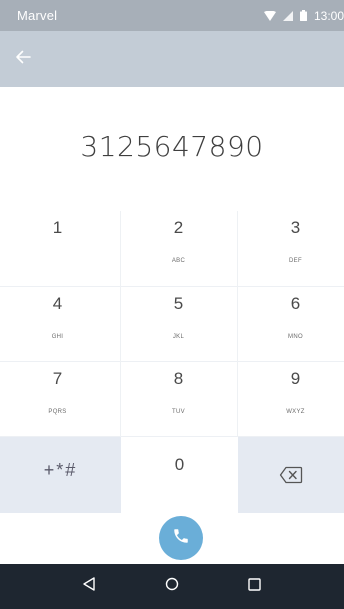 The height and width of the screenshot is (609, 344). Describe the element at coordinates (178, 412) in the screenshot. I see `key-letters: TUV` at that location.